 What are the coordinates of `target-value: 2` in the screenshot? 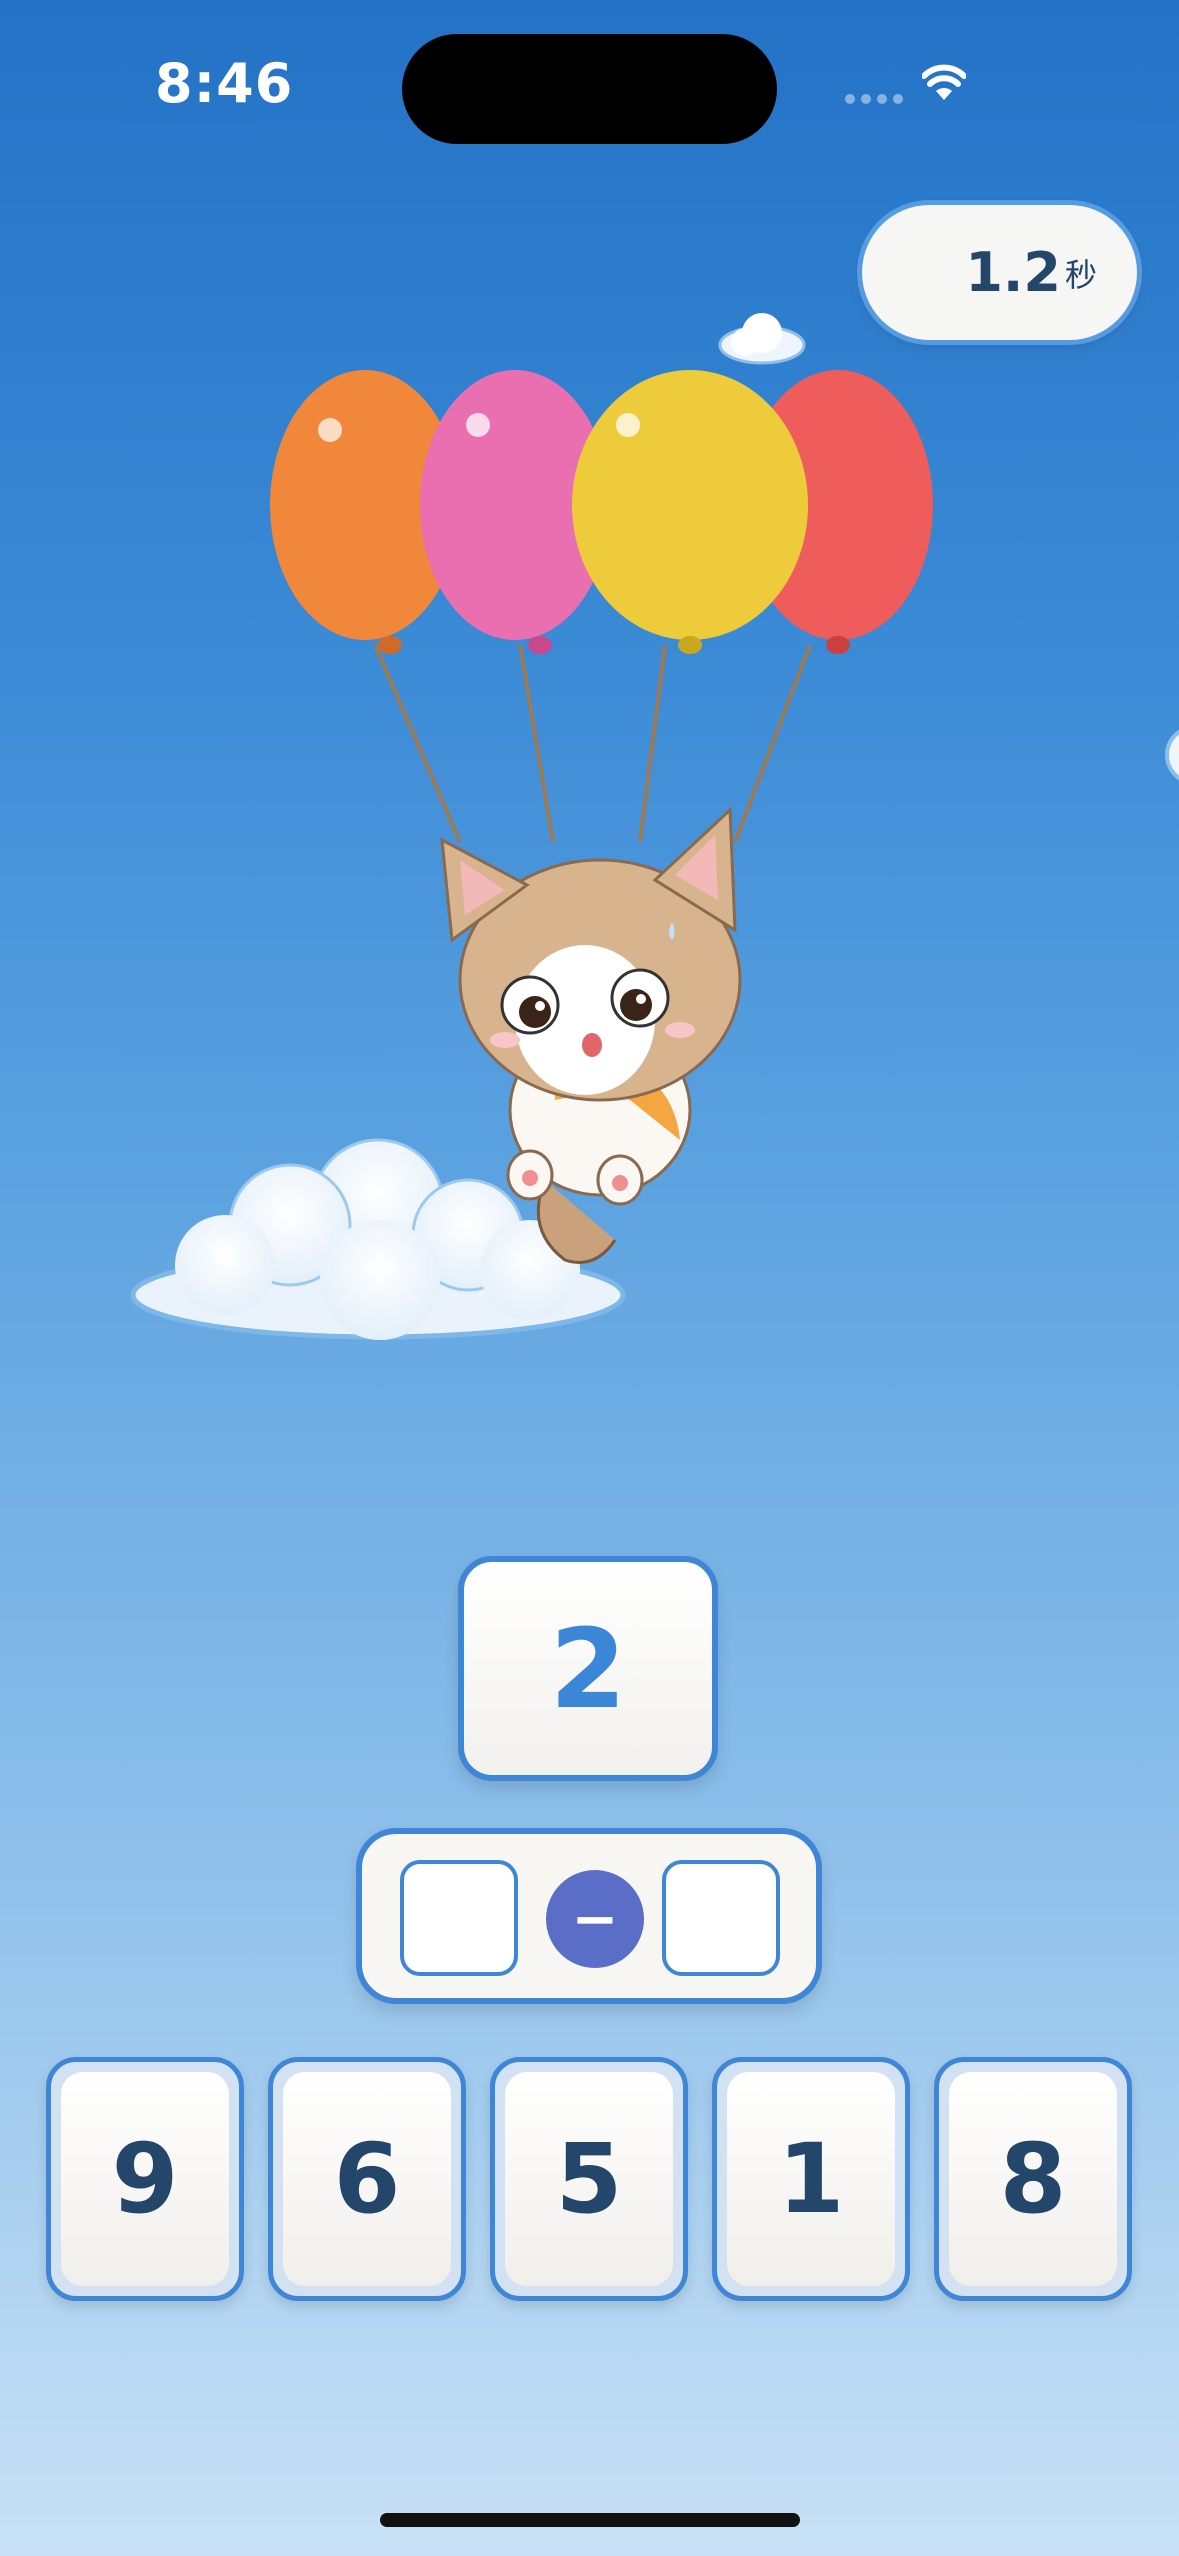 It's located at (588, 1668).